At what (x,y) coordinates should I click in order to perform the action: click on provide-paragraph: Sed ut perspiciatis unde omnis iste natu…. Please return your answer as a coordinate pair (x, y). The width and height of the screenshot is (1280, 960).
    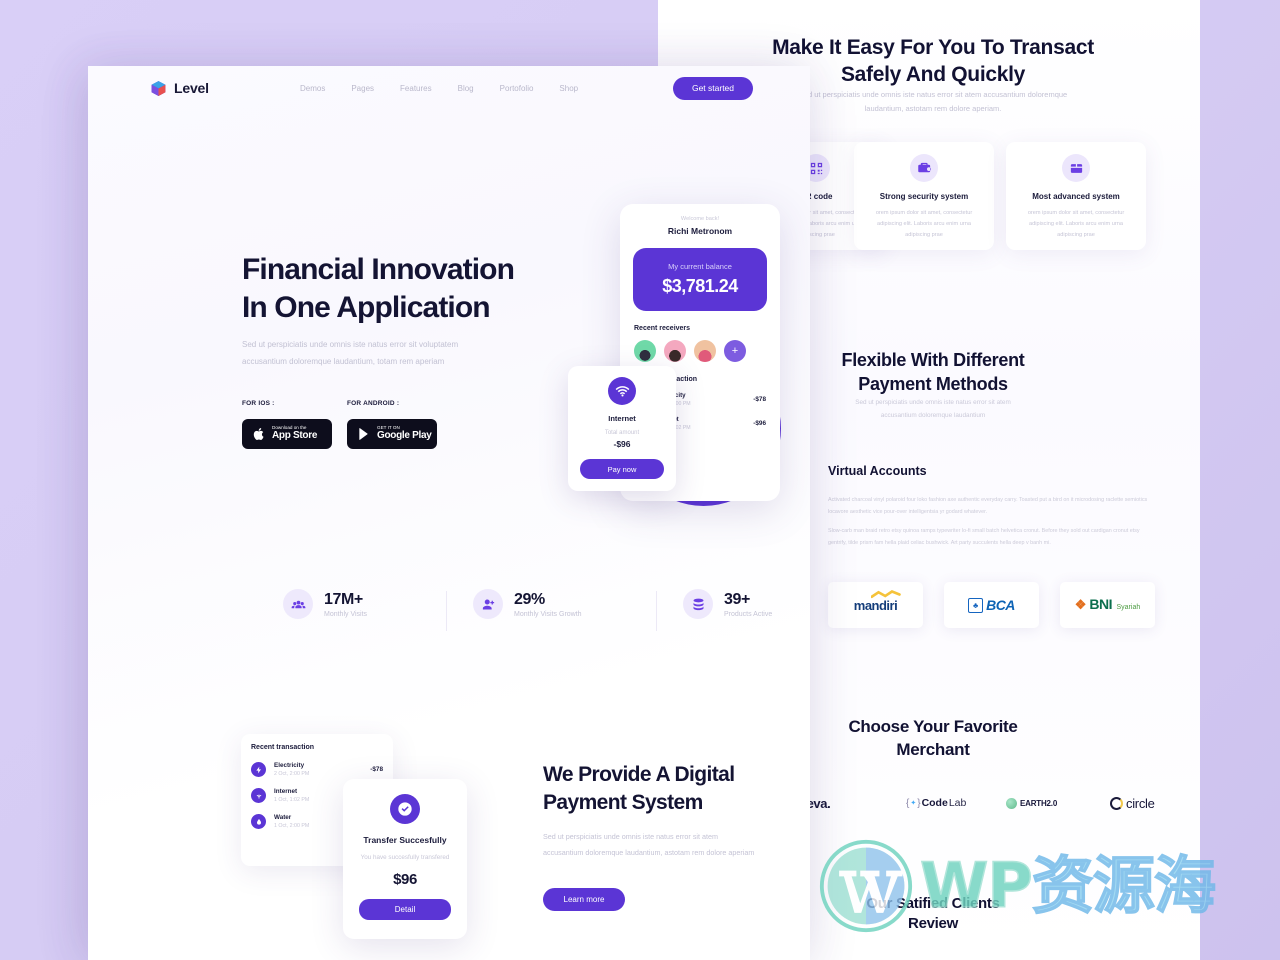
    Looking at the image, I should click on (649, 844).